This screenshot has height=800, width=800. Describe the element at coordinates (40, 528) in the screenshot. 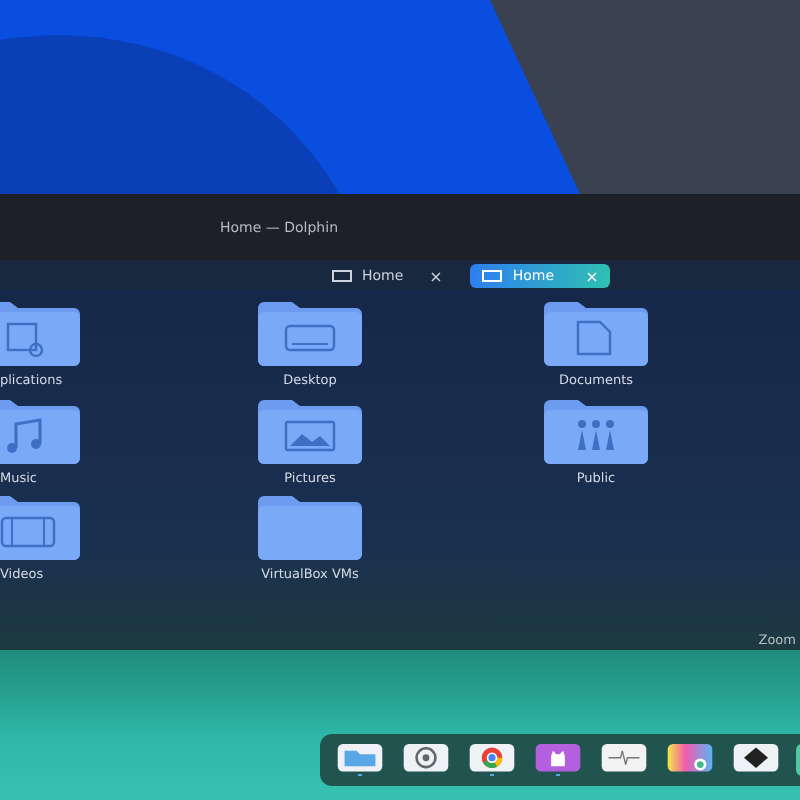

I see `videos-folder-icon` at that location.